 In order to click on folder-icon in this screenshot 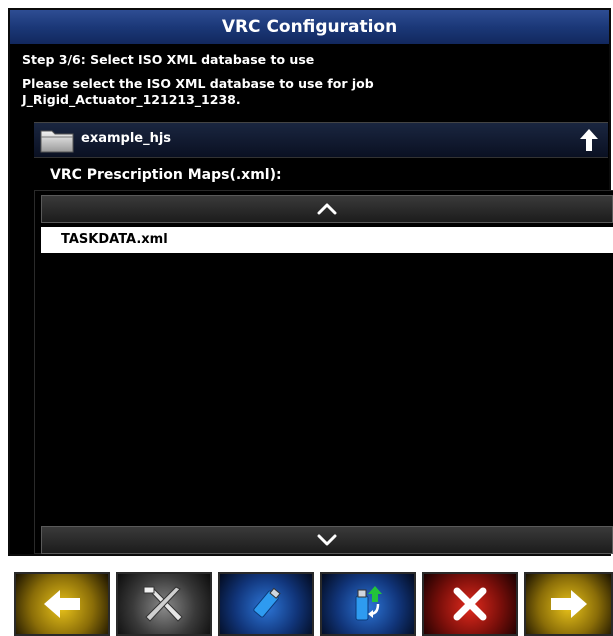, I will do `click(57, 140)`.